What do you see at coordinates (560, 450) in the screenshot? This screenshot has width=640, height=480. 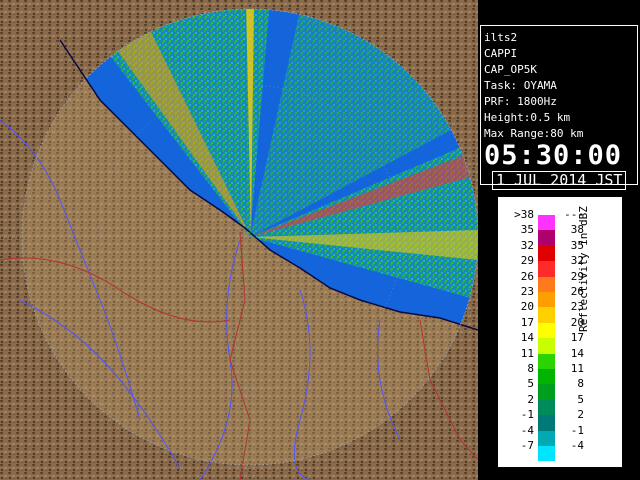 I see `legend-row: -7 -4` at bounding box center [560, 450].